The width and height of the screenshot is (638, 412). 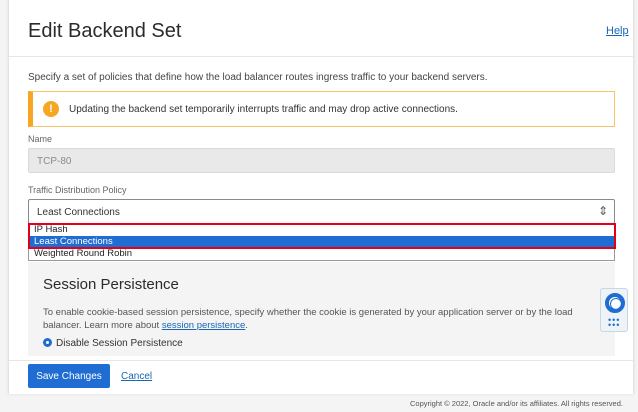 I want to click on policy-option-ip-hash: IP Hash, so click(x=321, y=230).